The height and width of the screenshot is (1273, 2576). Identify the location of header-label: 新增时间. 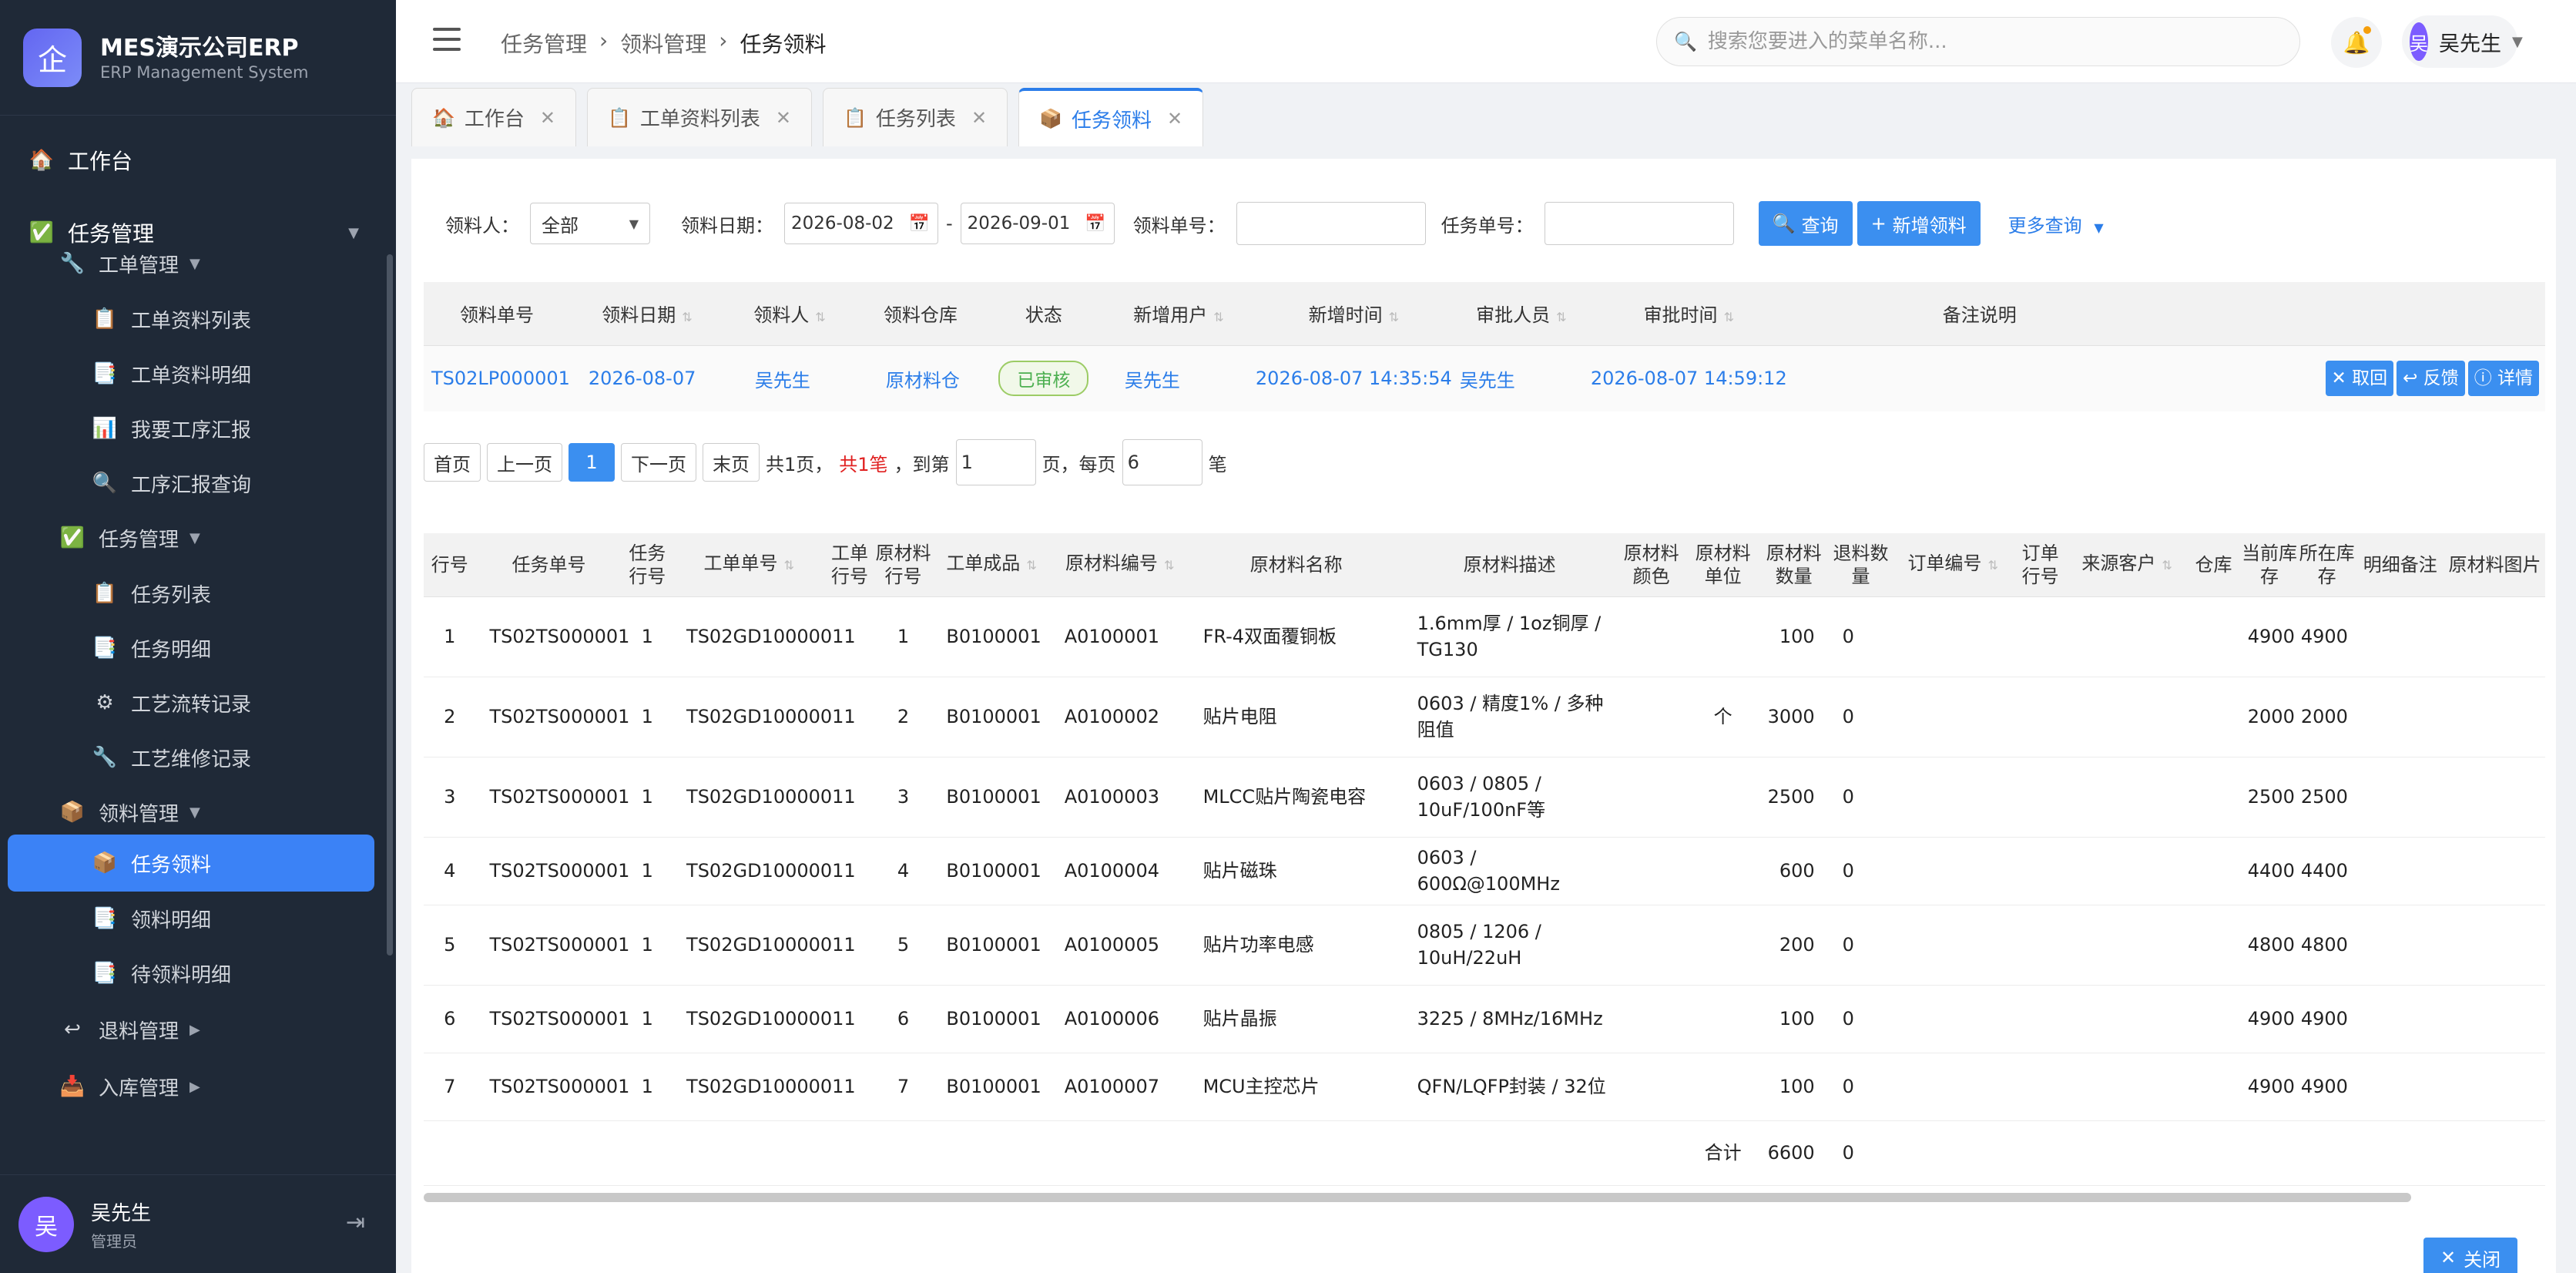
(1345, 315).